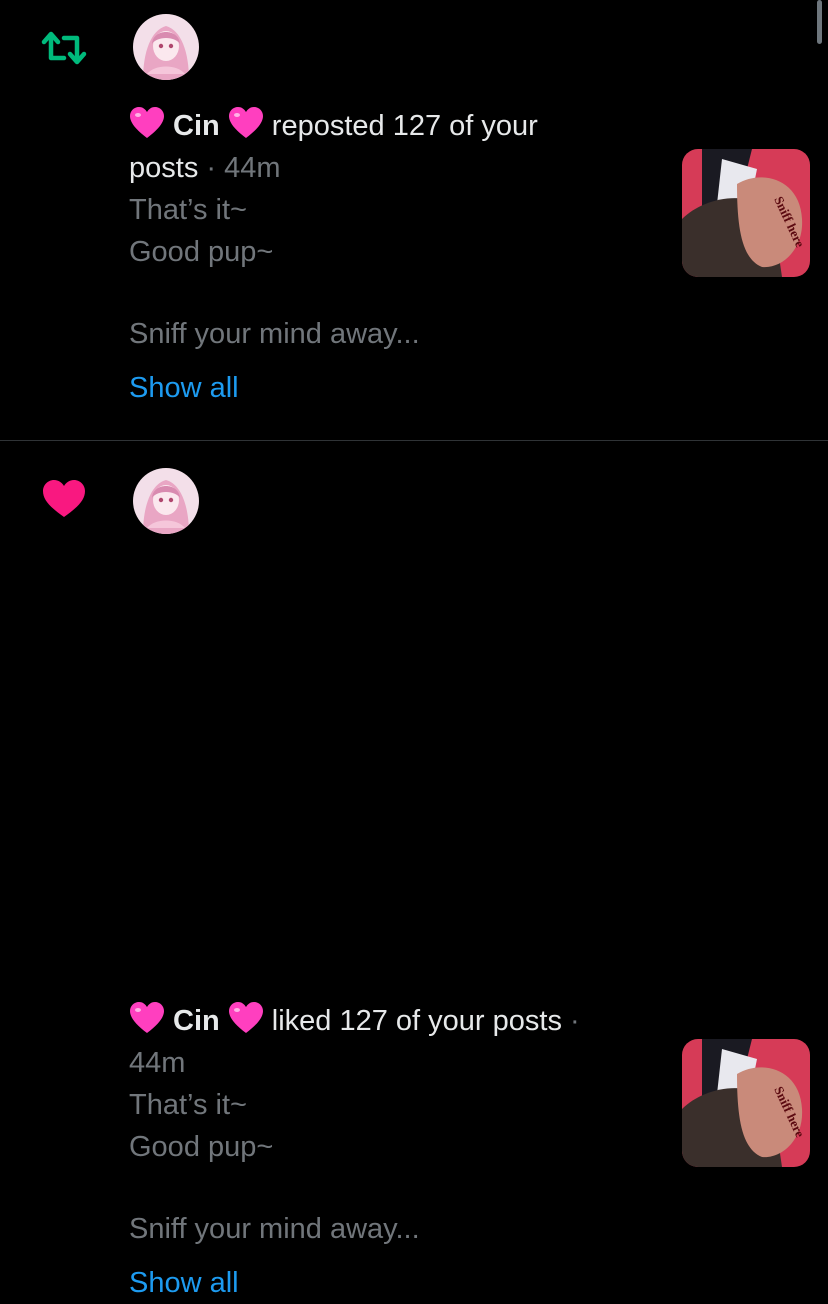 Image resolution: width=828 pixels, height=1304 pixels. I want to click on notification-header: Cin reposted 127 of your, so click(391, 126).